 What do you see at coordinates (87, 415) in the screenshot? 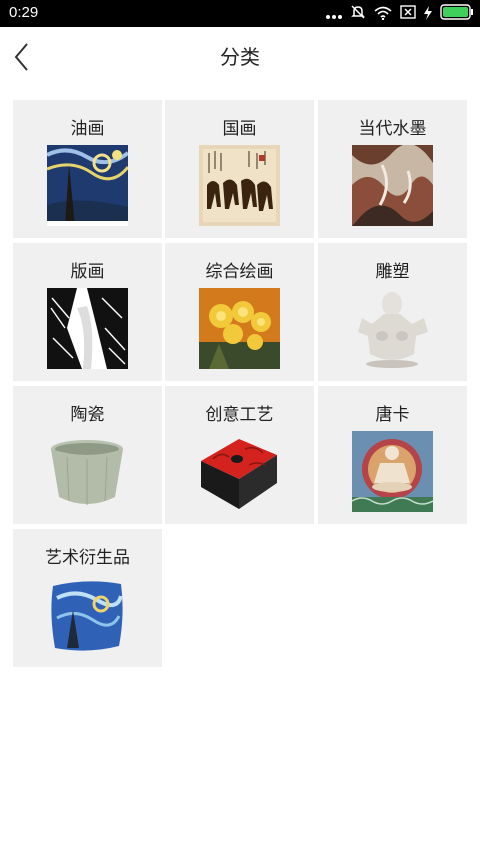
I see `category-label: 陶瓷` at bounding box center [87, 415].